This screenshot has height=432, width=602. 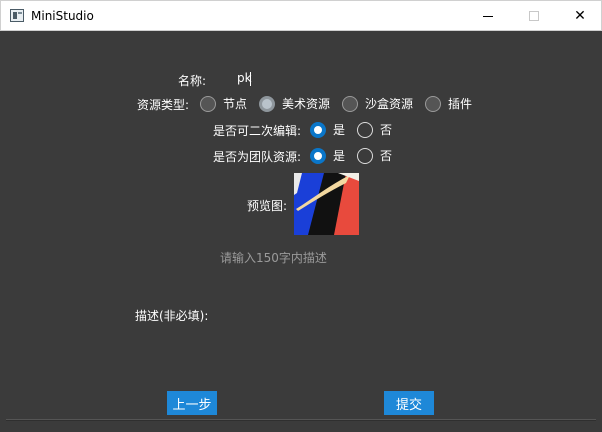 I want to click on prev-step-button: 上一步, so click(x=192, y=403).